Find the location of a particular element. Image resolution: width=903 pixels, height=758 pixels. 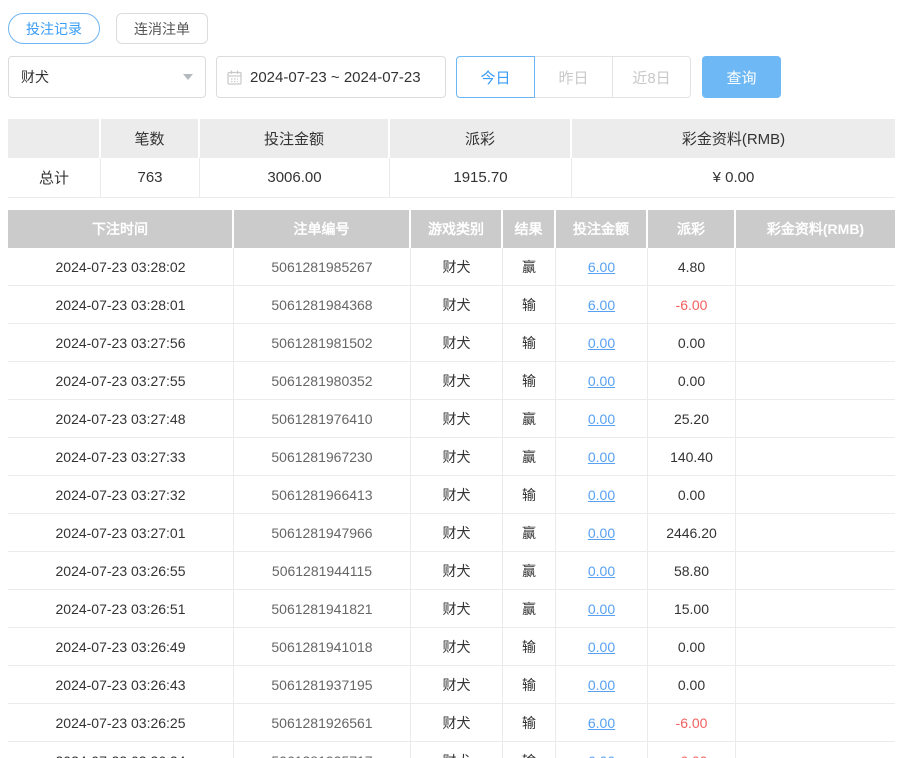

bet-time-cell: 2024-07-23 03:26:43 is located at coordinates (121, 685).